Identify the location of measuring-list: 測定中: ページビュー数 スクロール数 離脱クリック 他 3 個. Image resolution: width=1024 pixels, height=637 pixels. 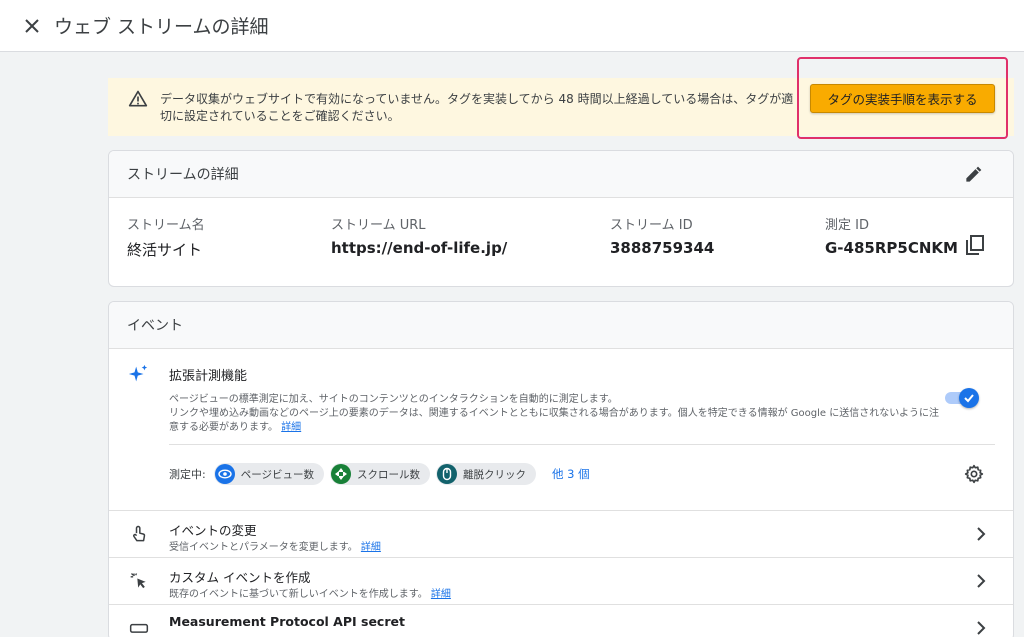
(379, 474).